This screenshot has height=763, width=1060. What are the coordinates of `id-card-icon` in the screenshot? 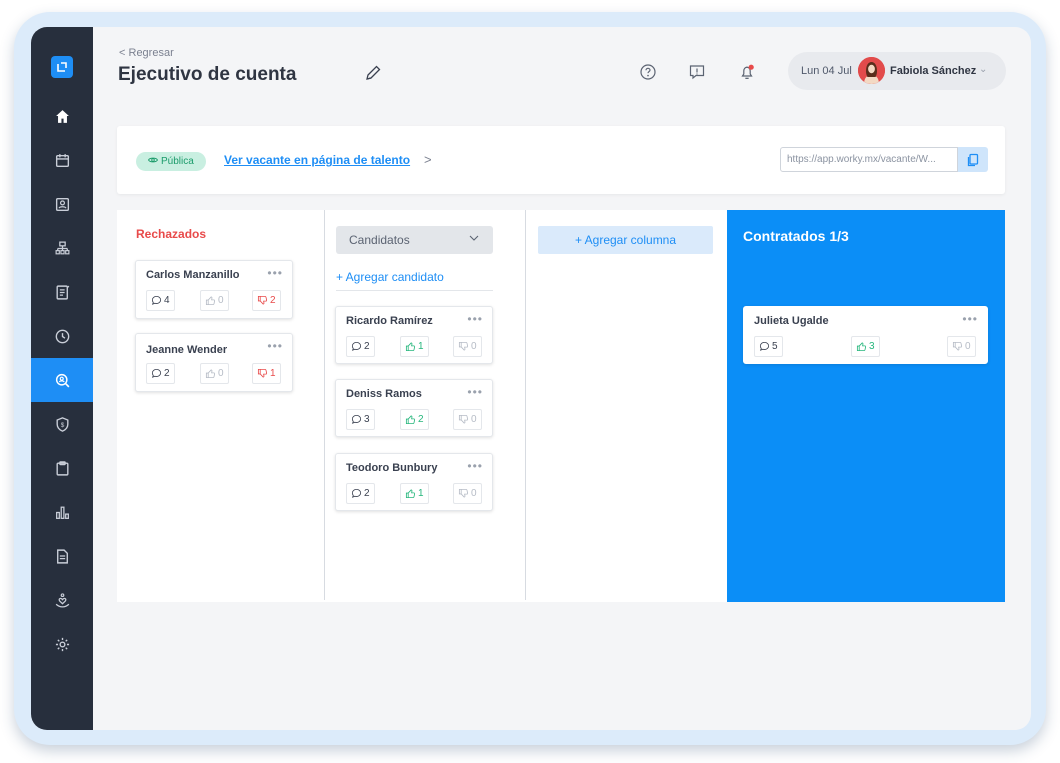 It's located at (62, 204).